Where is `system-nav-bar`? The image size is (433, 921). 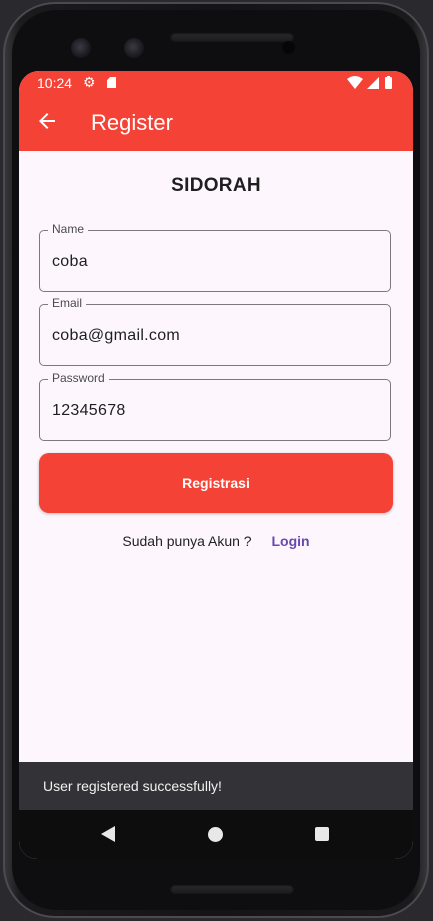 system-nav-bar is located at coordinates (216, 834).